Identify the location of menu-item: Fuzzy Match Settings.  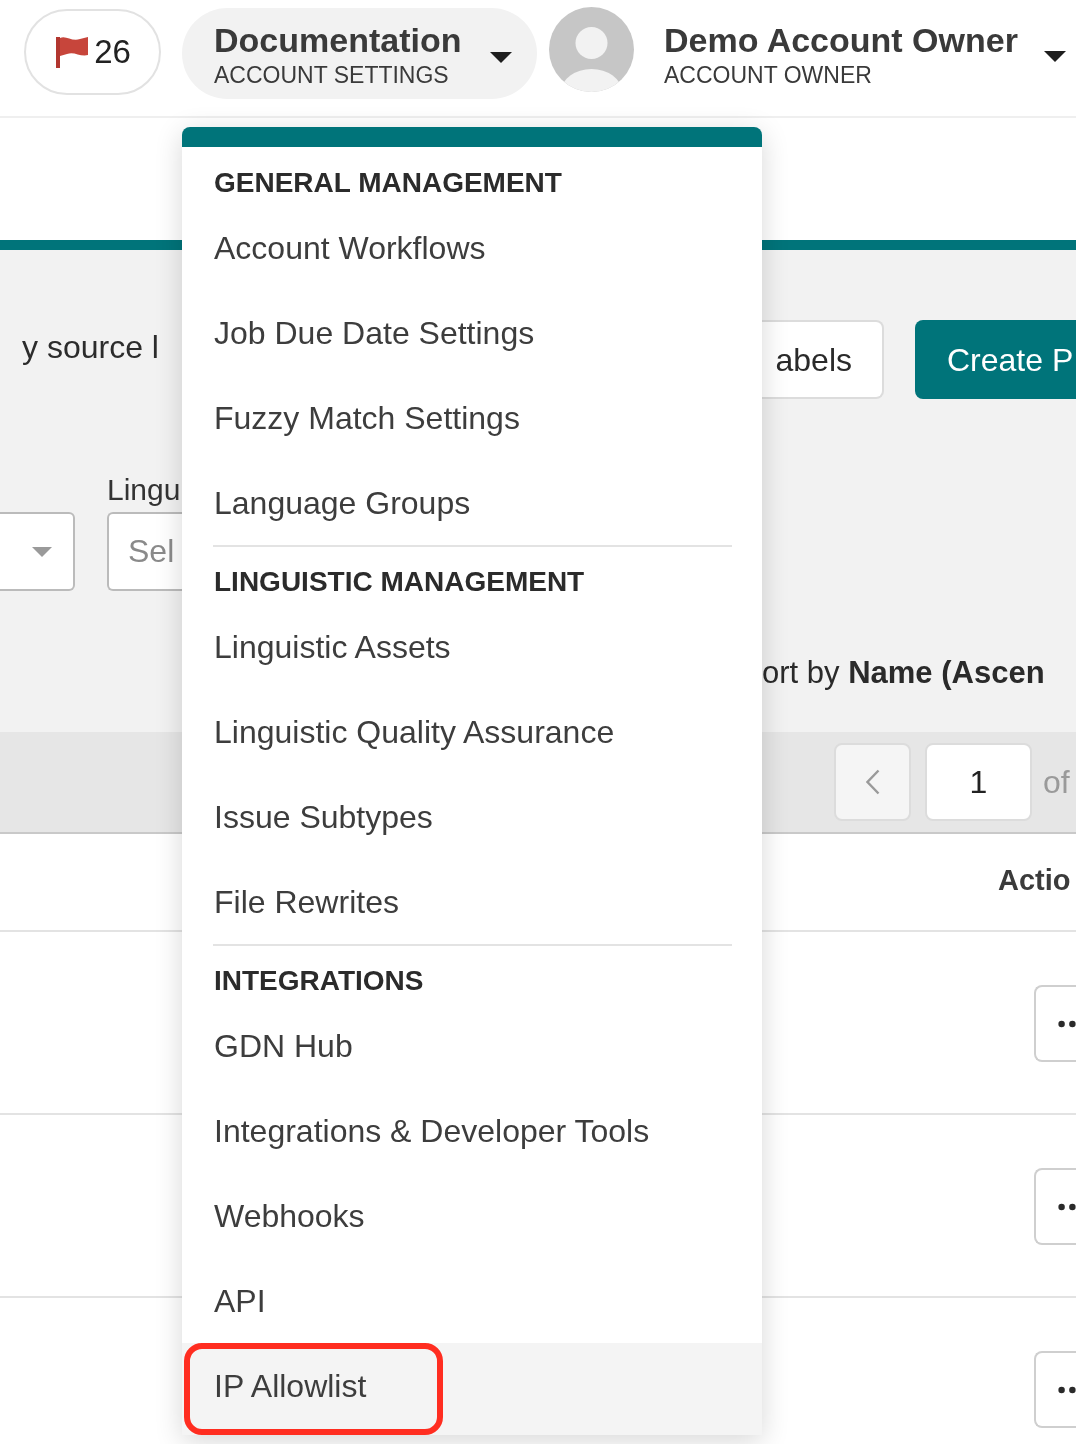
(472, 417).